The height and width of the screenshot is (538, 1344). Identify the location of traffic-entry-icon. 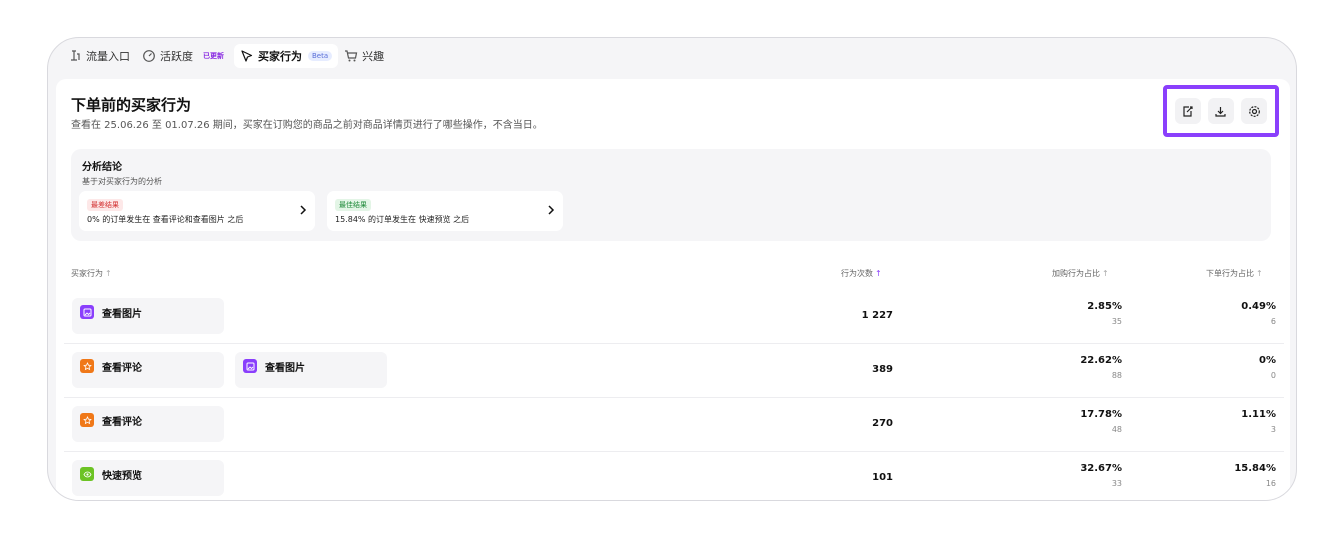
(75, 55).